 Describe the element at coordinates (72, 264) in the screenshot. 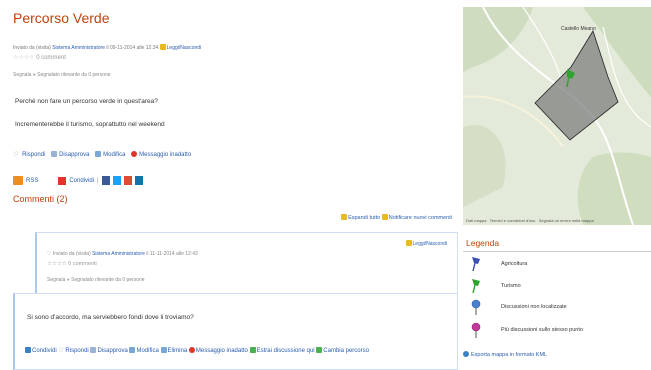

I see `comment-rating: ☆☆☆☆ 0 commenti` at that location.